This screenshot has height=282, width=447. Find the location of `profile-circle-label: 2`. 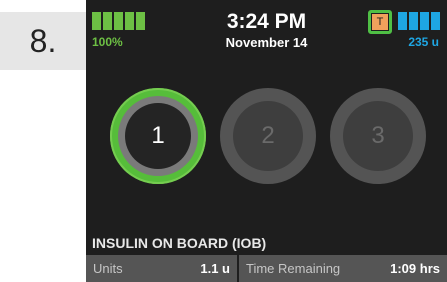

profile-circle-label: 2 is located at coordinates (268, 136).